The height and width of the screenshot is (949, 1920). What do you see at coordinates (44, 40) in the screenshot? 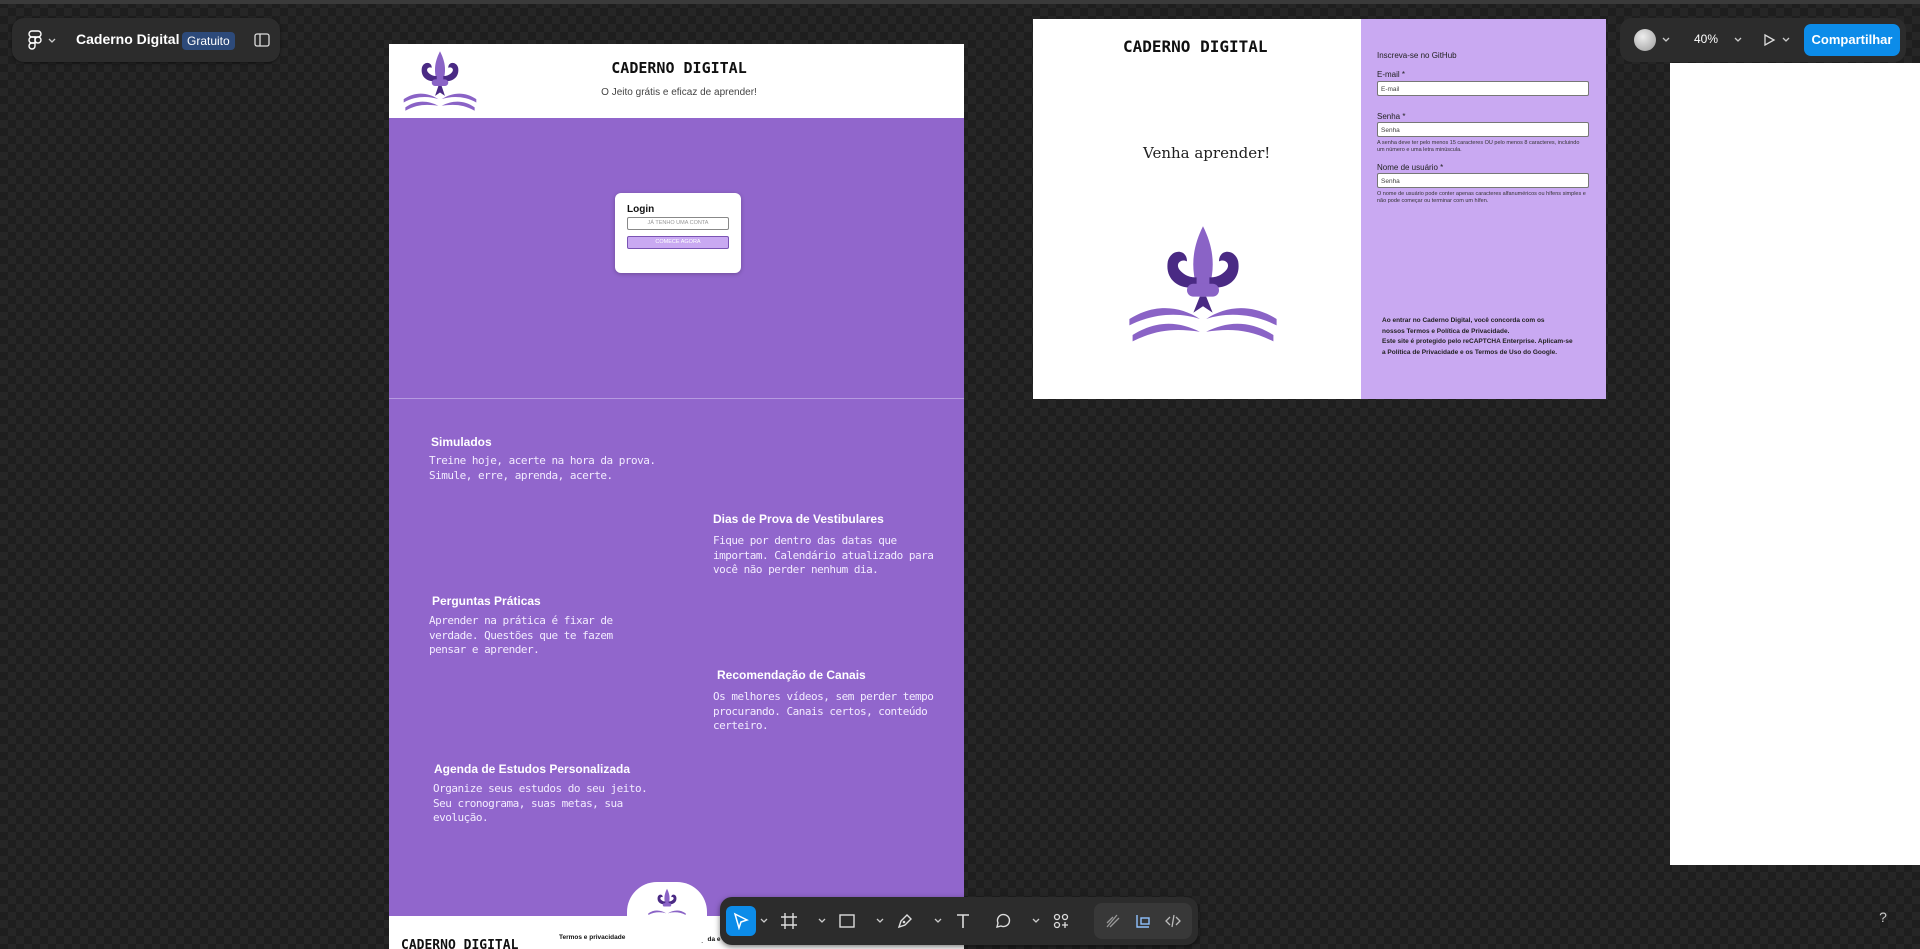
I see `figma-menu-button` at bounding box center [44, 40].